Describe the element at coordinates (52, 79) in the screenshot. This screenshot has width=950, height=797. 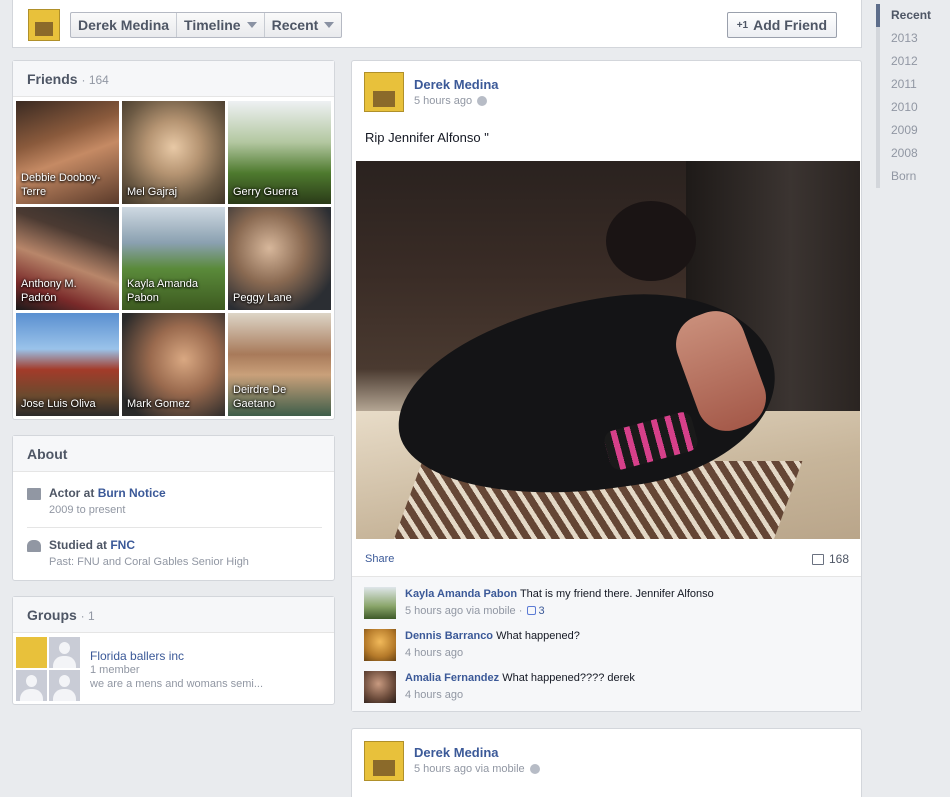
I see `friends-title: Friends` at that location.